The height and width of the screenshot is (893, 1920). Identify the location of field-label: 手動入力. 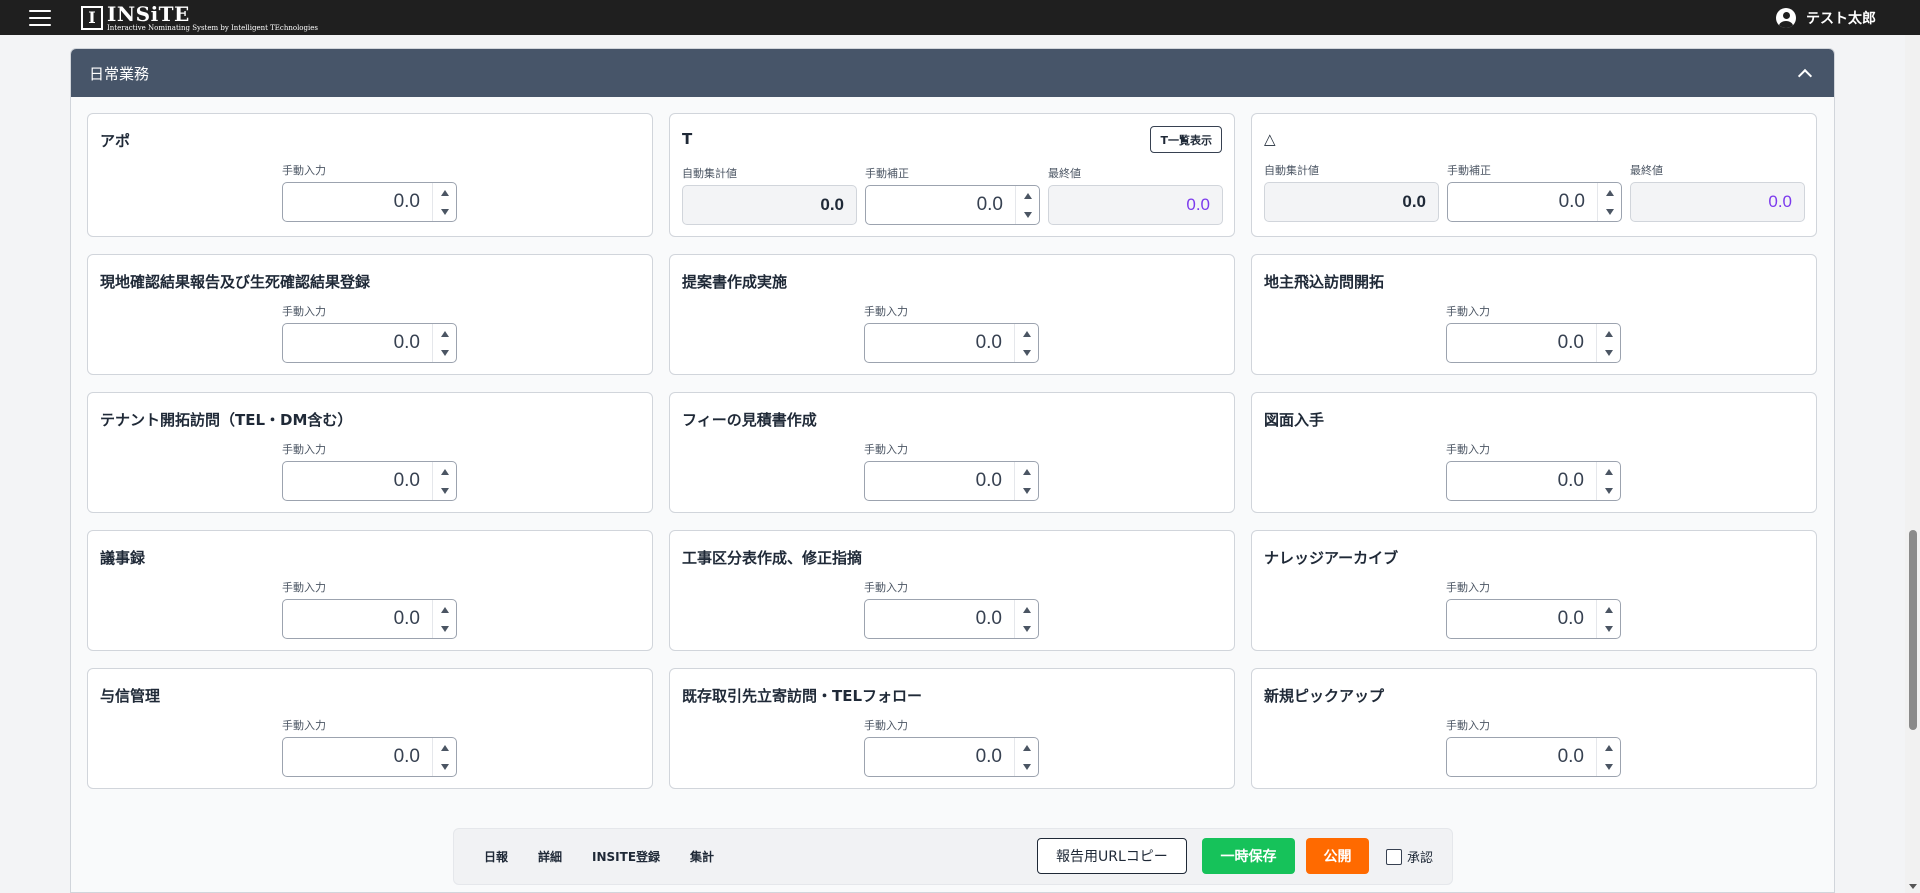
(304, 725).